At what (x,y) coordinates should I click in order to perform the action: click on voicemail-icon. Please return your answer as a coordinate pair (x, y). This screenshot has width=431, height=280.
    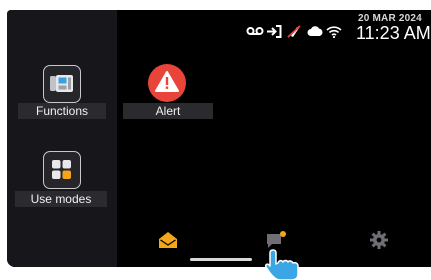
    Looking at the image, I should click on (255, 31).